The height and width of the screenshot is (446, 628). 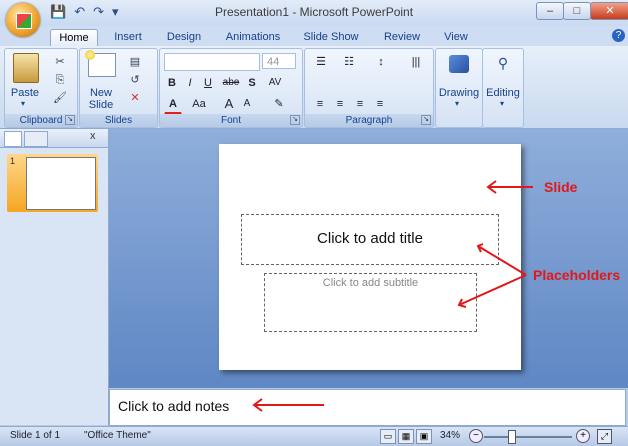 What do you see at coordinates (331, 37) in the screenshot?
I see `tab-slide-show: Slide Show` at bounding box center [331, 37].